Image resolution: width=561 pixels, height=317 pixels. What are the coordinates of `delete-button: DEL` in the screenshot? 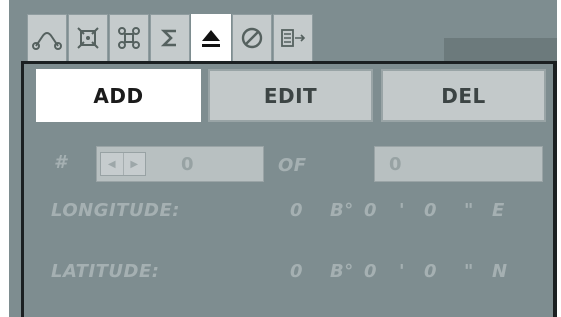 It's located at (463, 95).